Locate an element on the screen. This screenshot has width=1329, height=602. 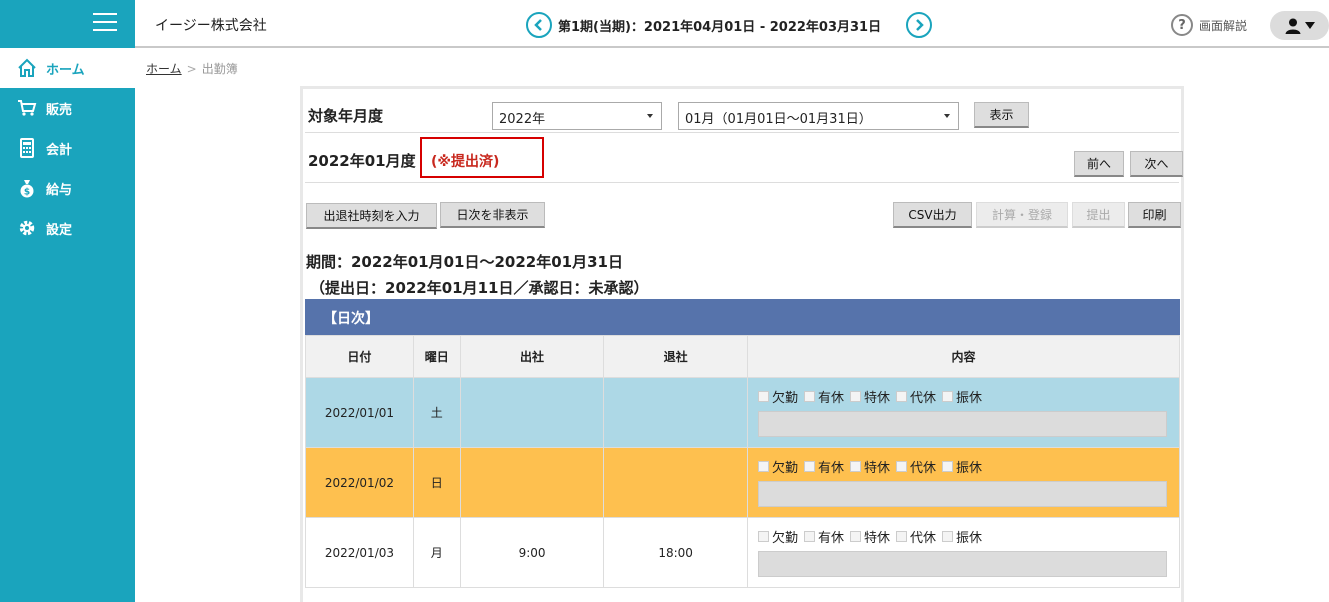
date-cell: 2022/01/02 is located at coordinates (359, 482).